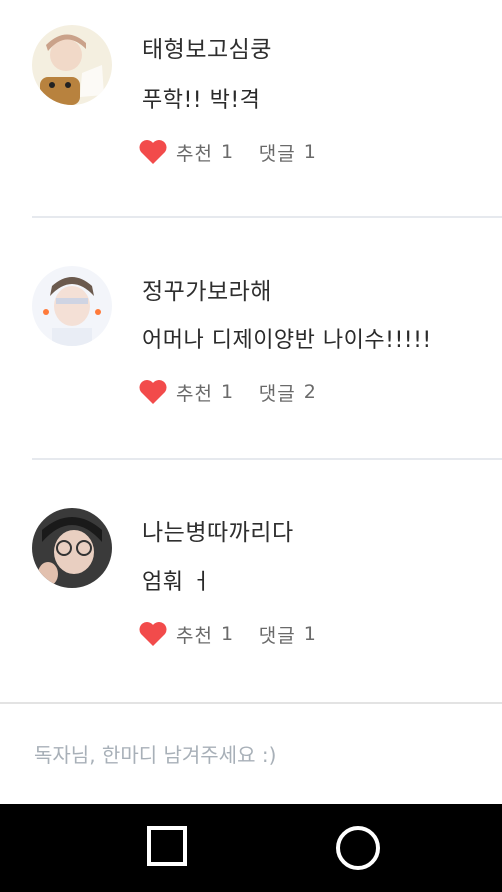 This screenshot has height=892, width=502. I want to click on comment-text: 엄훠 ㅓ, so click(177, 582).